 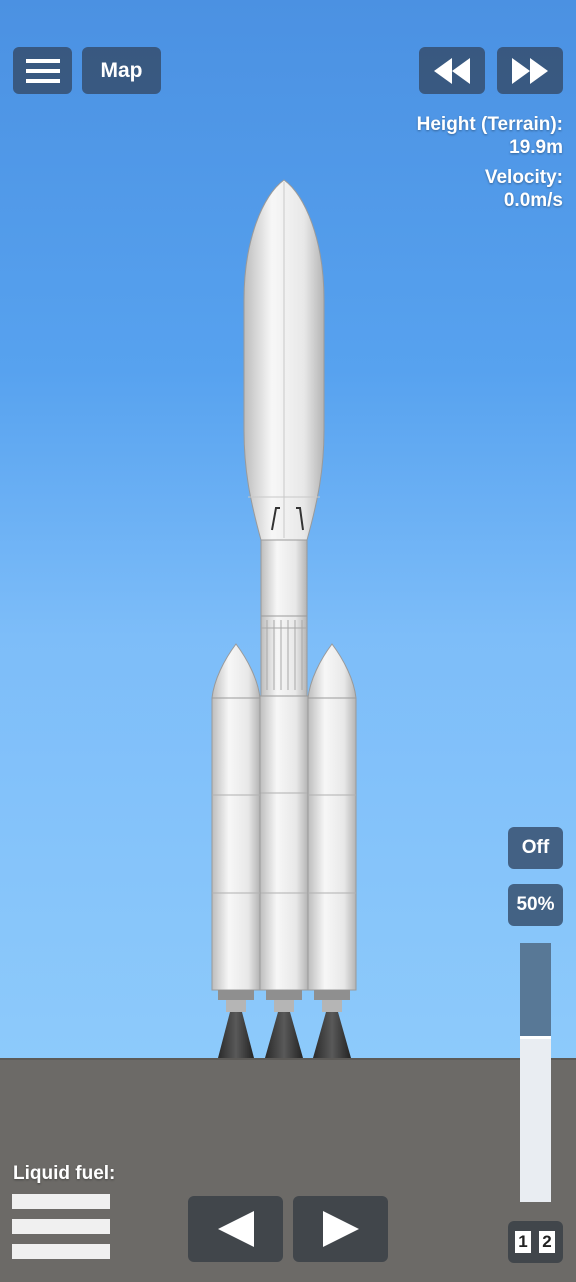 What do you see at coordinates (332, 1024) in the screenshot?
I see `engine-right` at bounding box center [332, 1024].